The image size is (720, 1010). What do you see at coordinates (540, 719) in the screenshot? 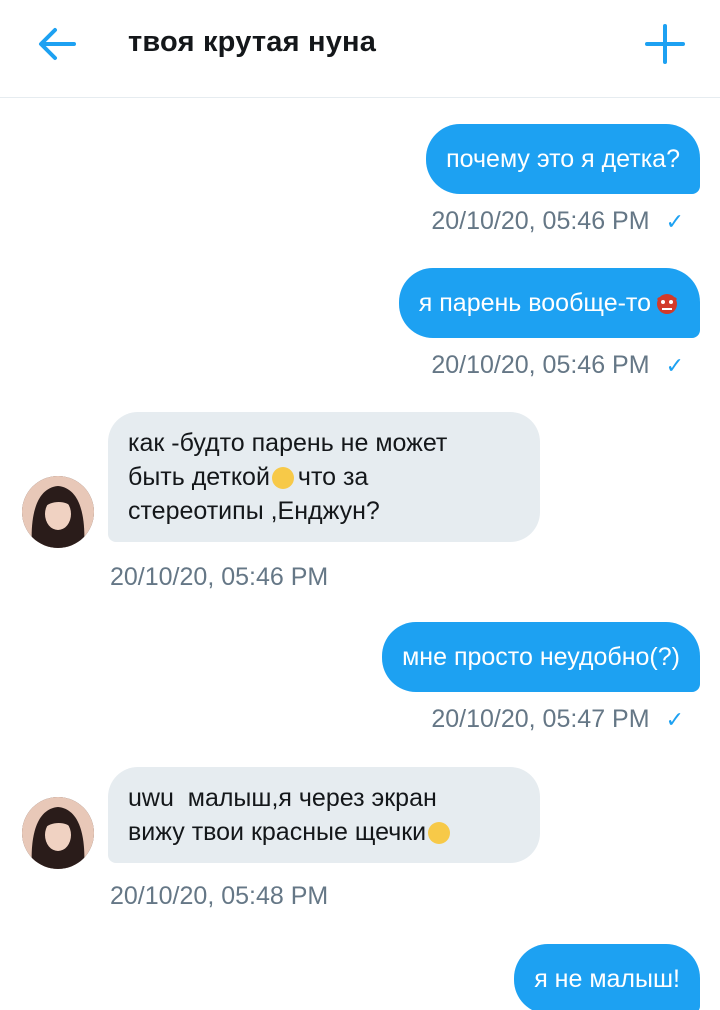
I see `timestamp-text: 20/10/20, 05:47 PM` at bounding box center [540, 719].